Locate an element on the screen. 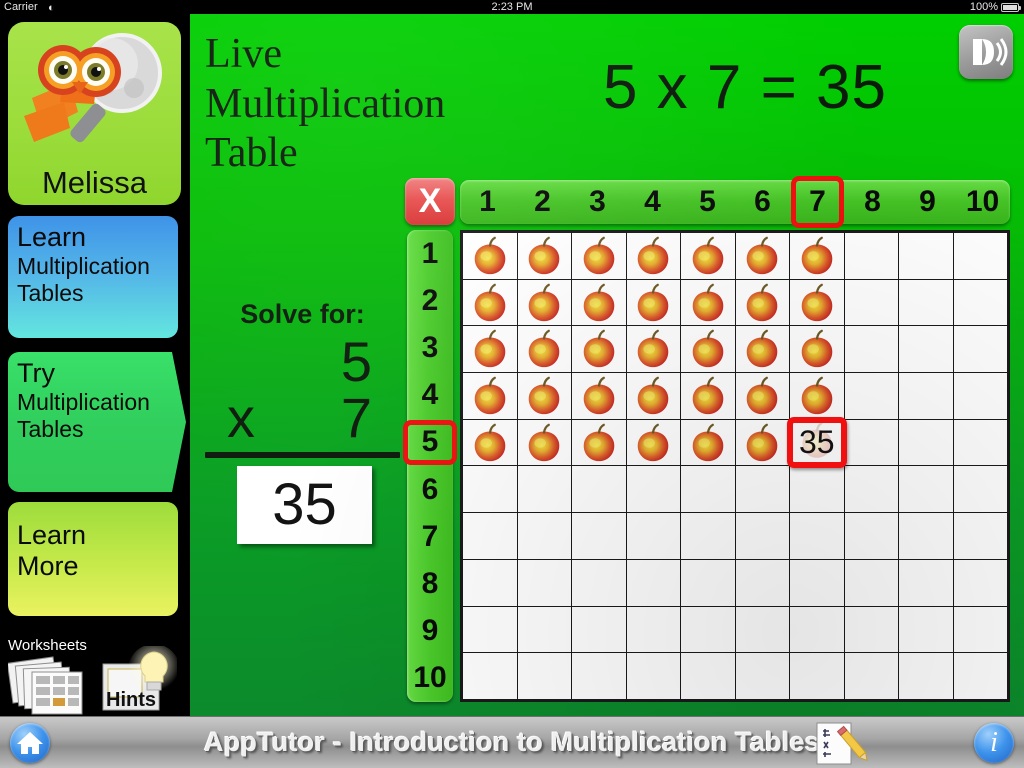 This screenshot has height=768, width=1024. grid-row-header-5: 5 is located at coordinates (430, 442).